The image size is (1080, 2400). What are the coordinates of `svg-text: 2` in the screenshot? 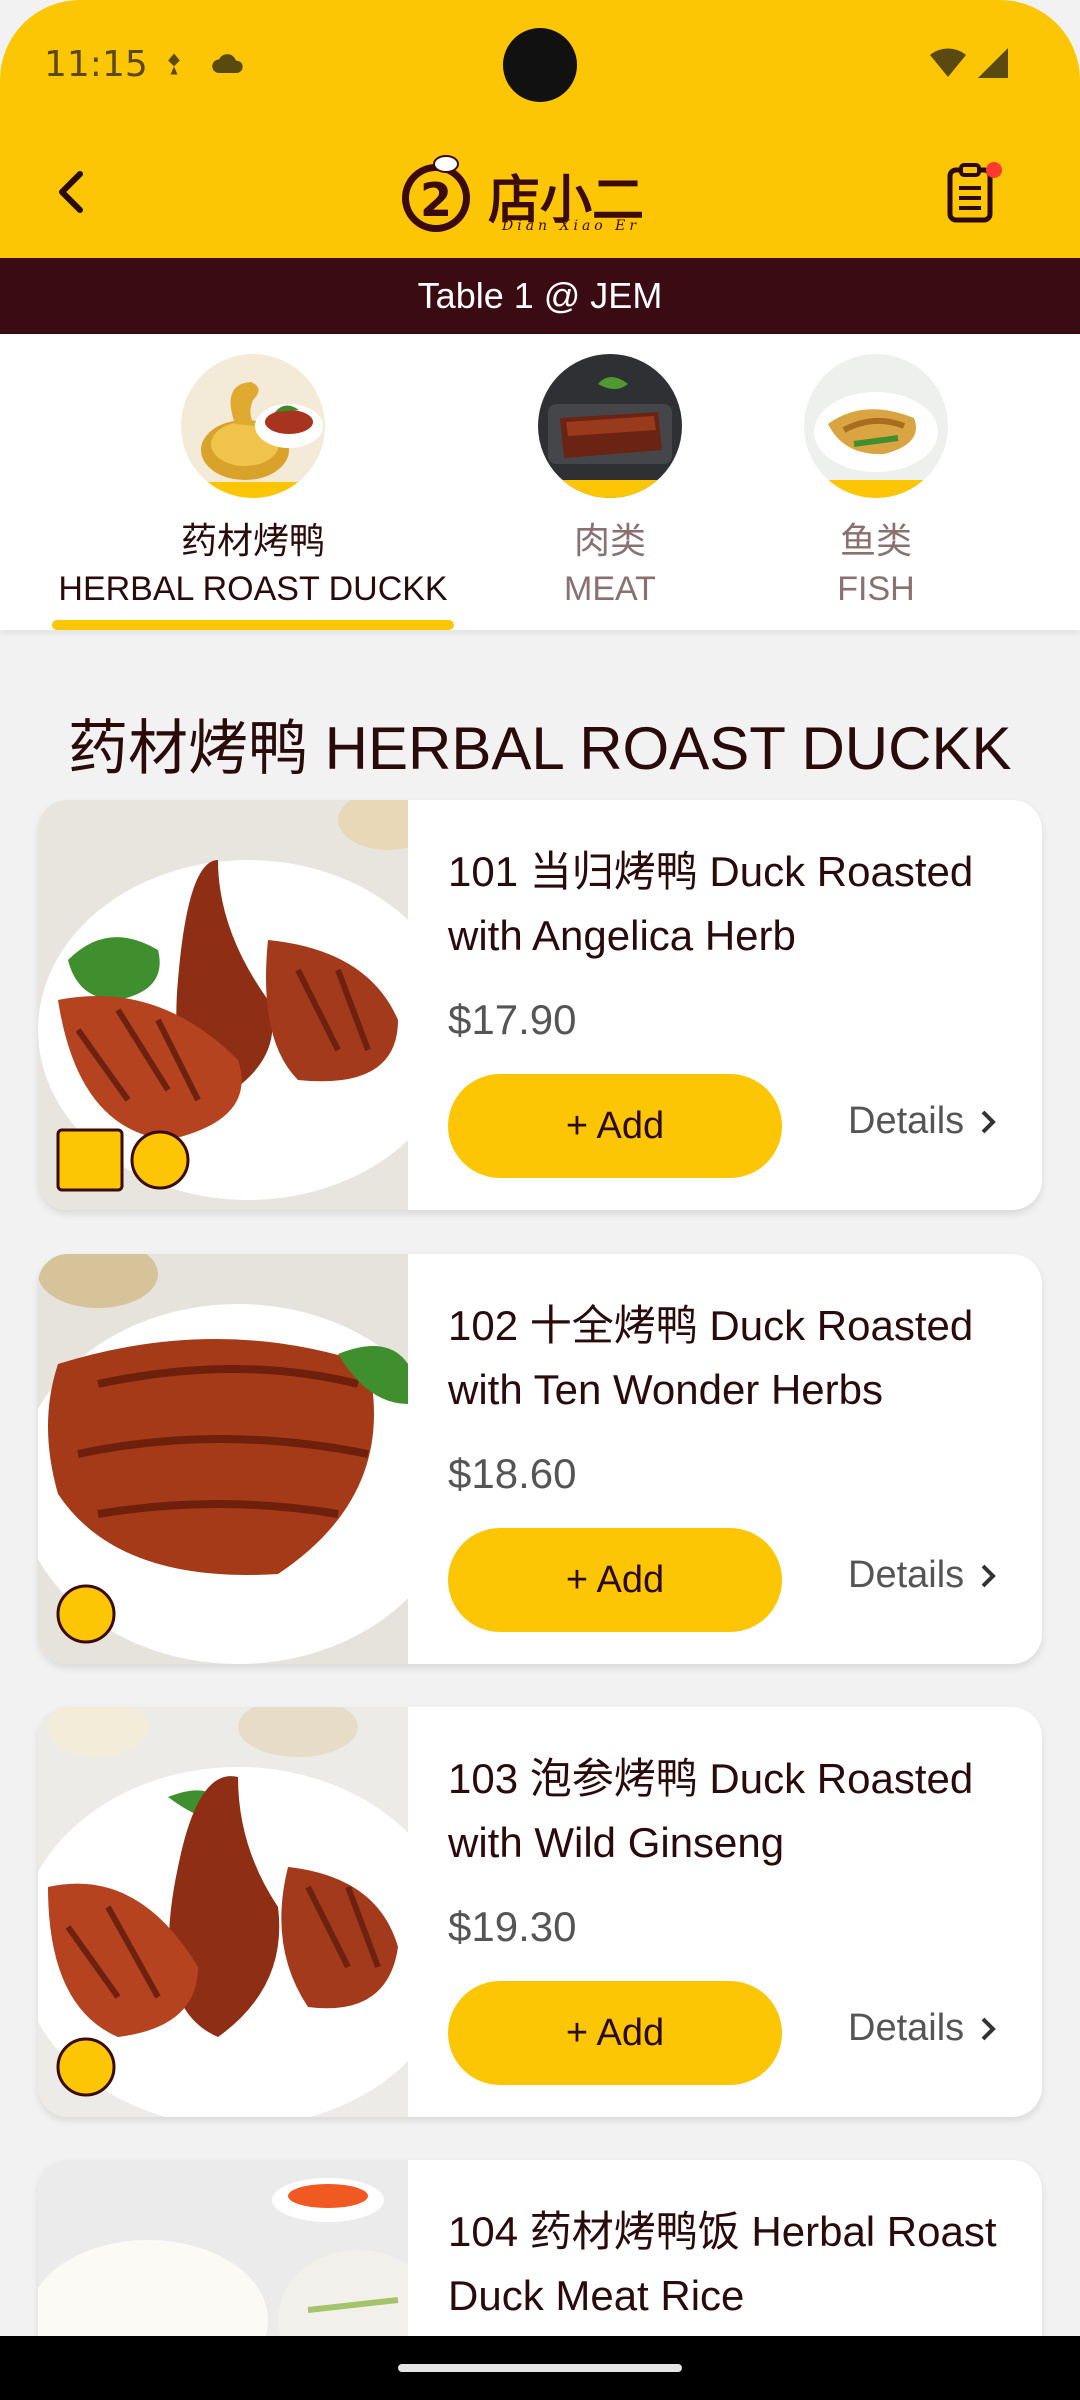 It's located at (436, 200).